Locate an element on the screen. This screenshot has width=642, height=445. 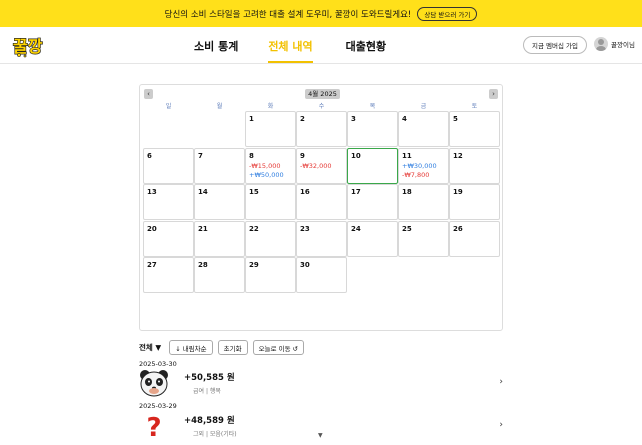
calendar-day: 23 is located at coordinates (321, 238).